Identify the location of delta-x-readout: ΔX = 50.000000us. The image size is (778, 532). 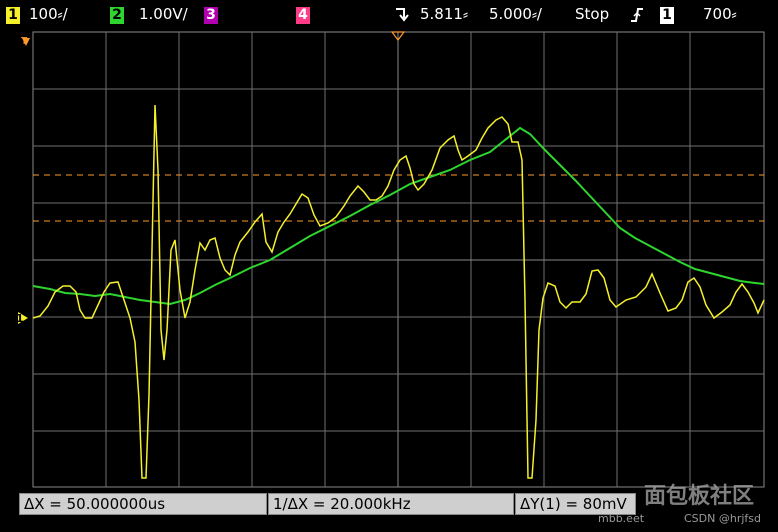
(143, 504).